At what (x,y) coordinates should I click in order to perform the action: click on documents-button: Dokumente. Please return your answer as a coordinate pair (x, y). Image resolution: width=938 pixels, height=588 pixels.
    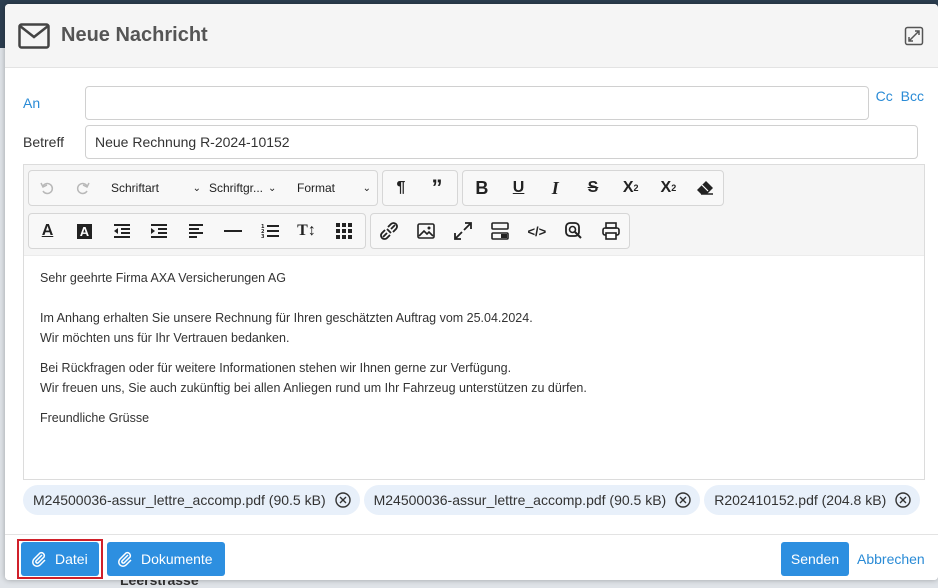
    Looking at the image, I should click on (166, 559).